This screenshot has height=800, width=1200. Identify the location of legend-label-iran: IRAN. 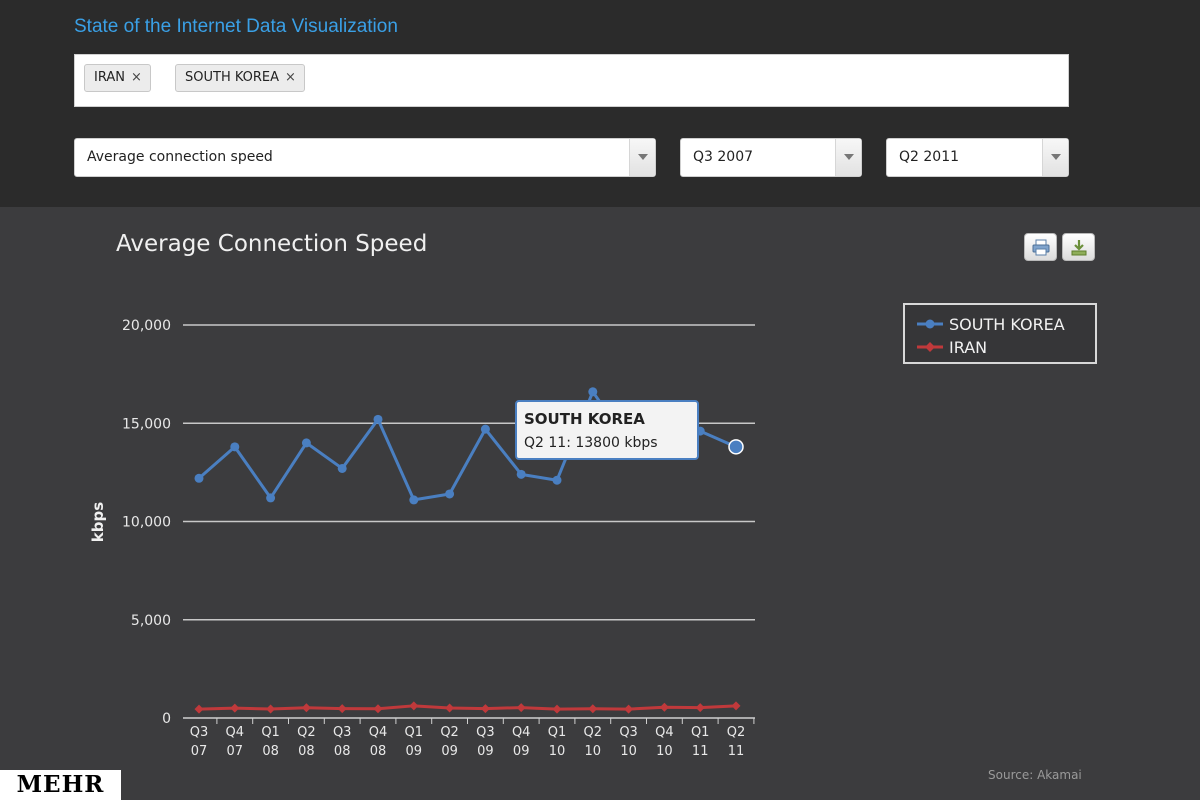
(968, 347).